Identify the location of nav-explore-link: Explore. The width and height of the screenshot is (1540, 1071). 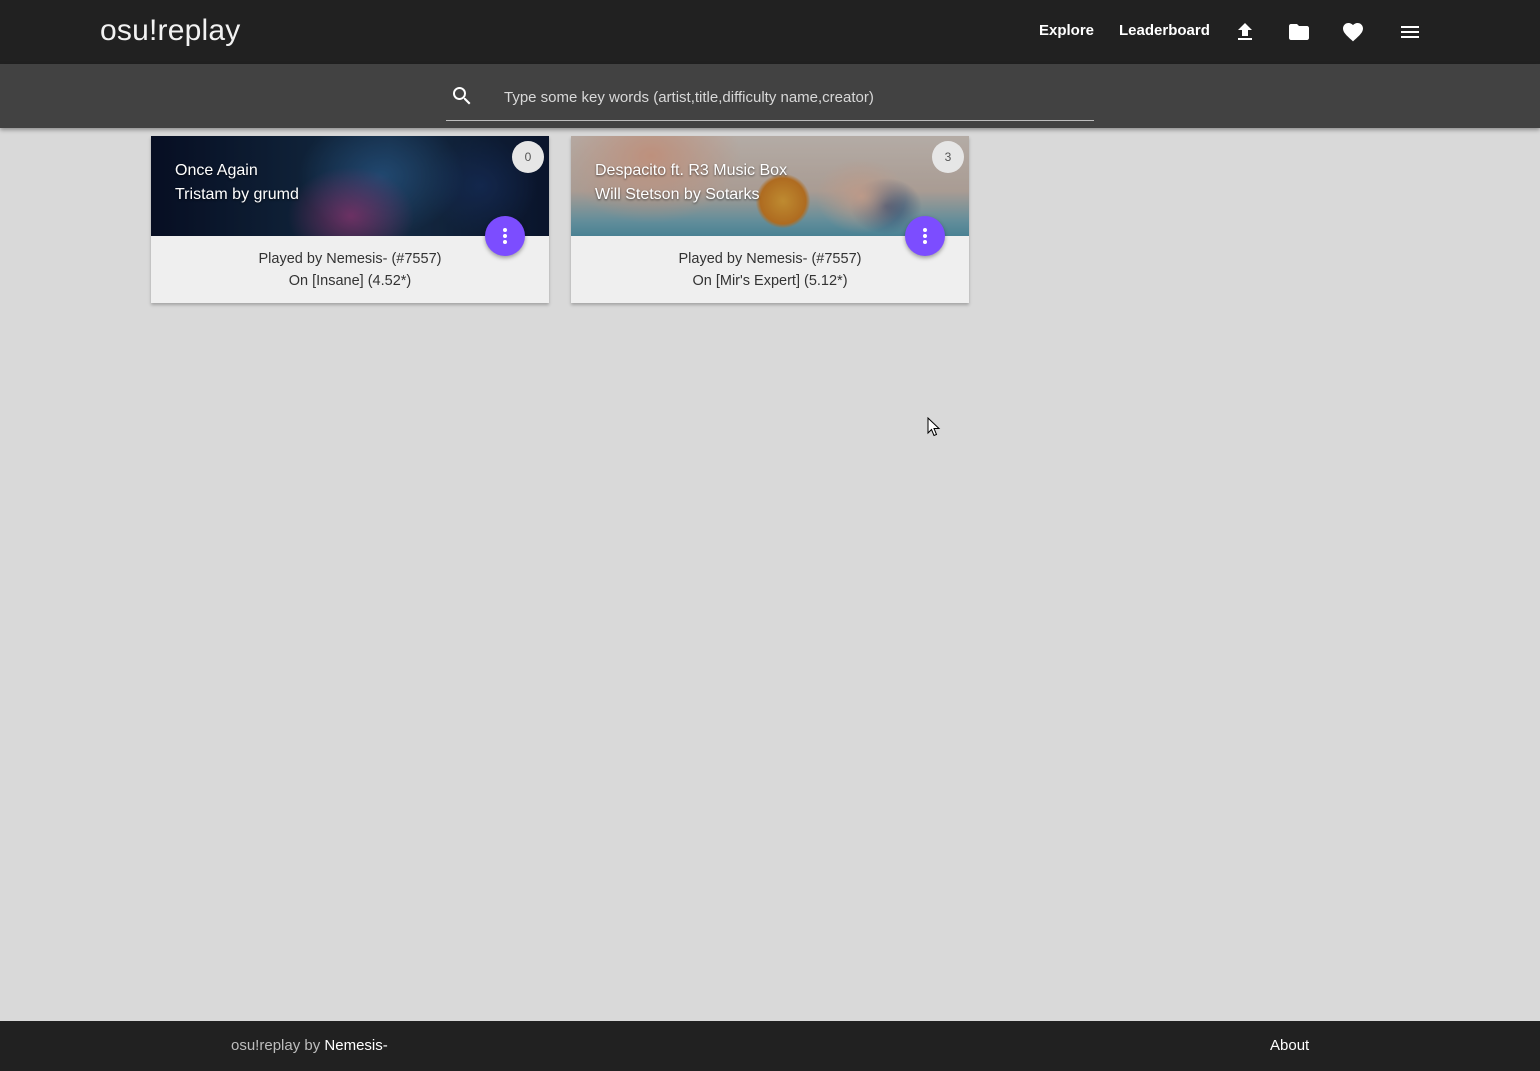
(1066, 30).